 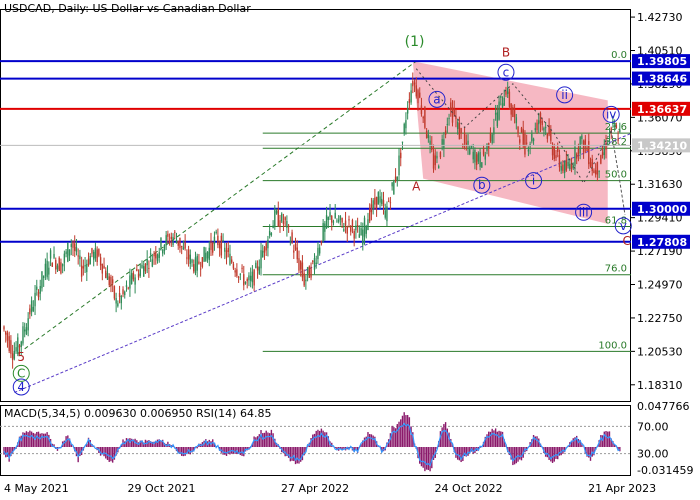 I want to click on indicator-axis-label: -0.031459, so click(x=665, y=470).